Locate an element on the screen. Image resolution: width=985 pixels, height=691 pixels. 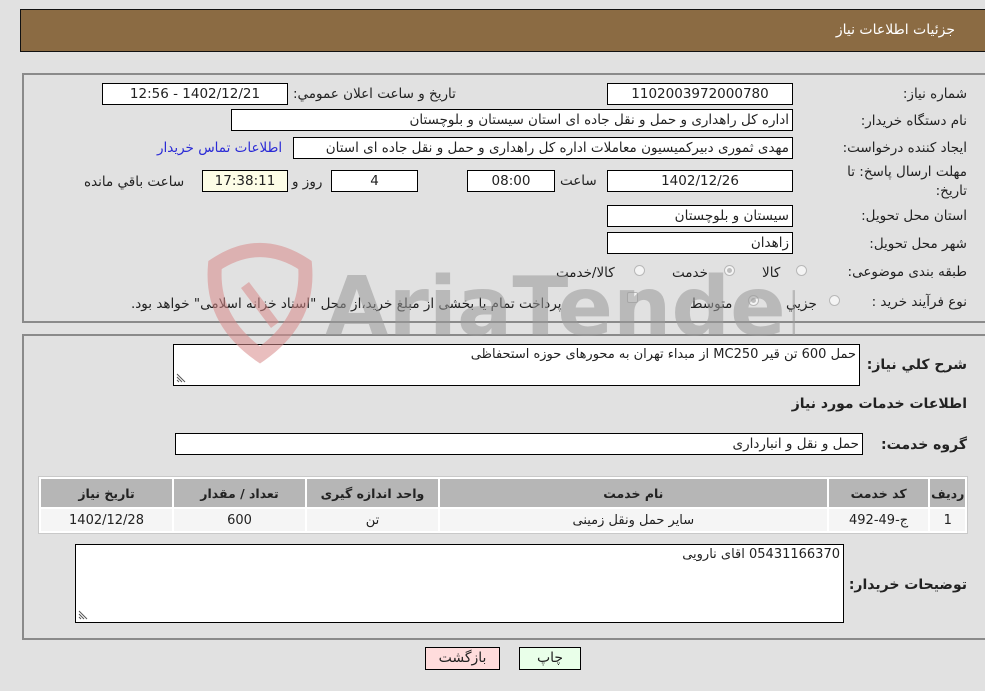
col-header-name: نام خدمت is located at coordinates (633, 493).